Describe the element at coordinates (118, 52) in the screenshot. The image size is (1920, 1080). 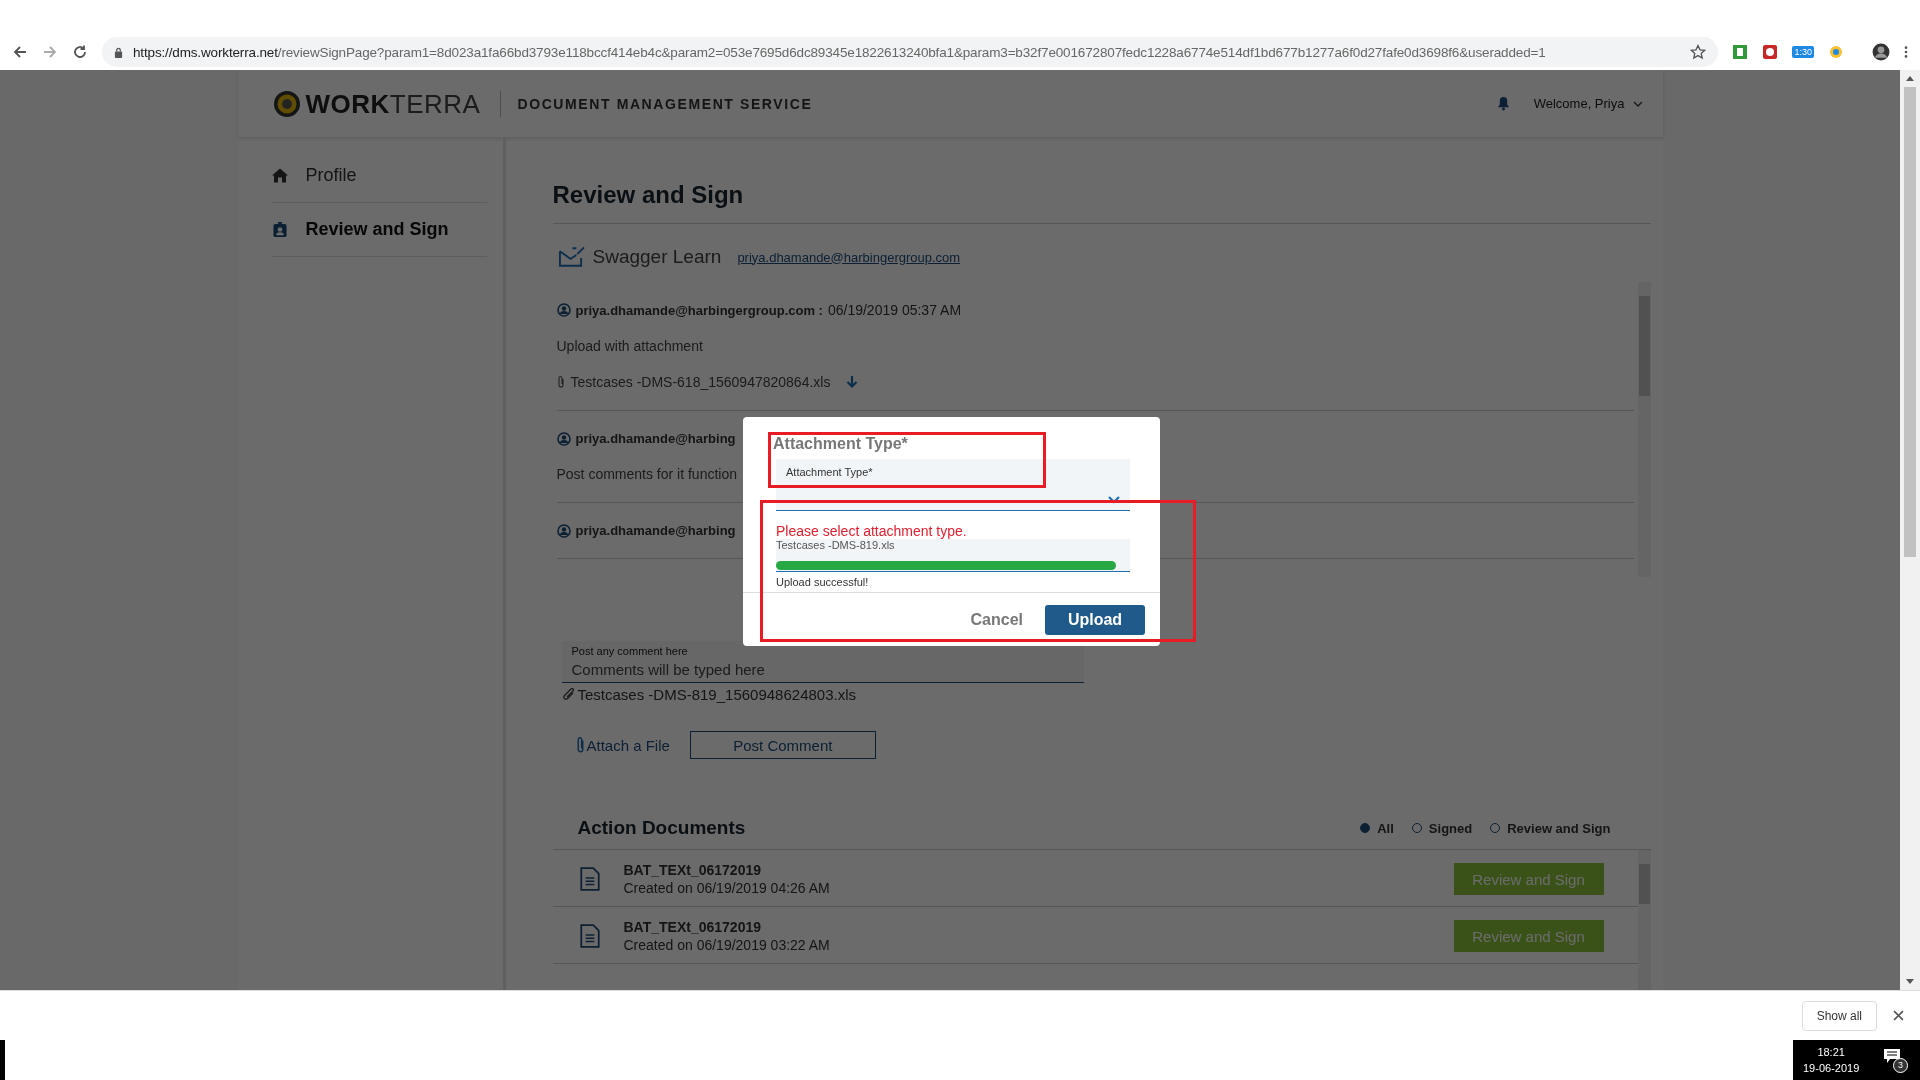
I see `lock-icon` at that location.